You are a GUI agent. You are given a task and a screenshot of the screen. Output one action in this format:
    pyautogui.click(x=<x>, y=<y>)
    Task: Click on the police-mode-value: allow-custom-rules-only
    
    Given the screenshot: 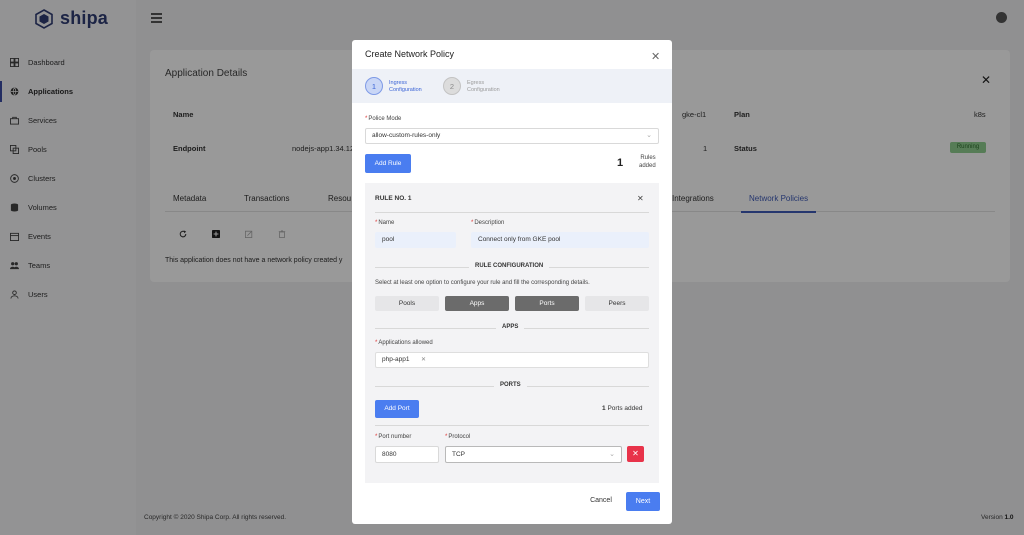 What is the action you would take?
    pyautogui.click(x=406, y=135)
    